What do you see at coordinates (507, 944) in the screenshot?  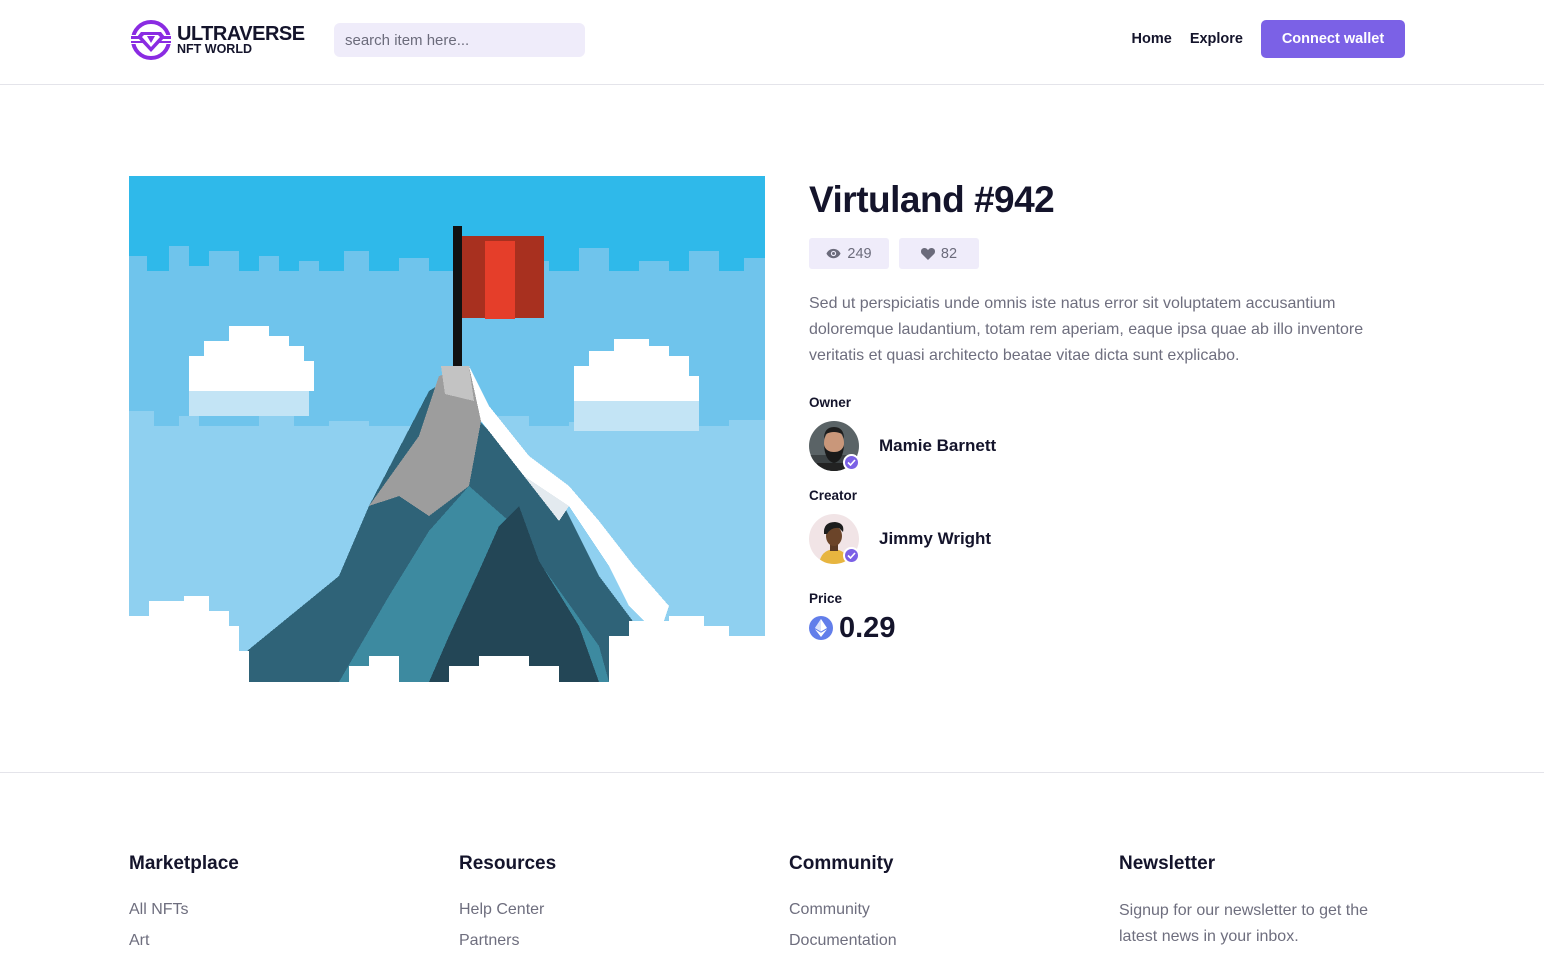 I see `footer-link-partners: Partners` at bounding box center [507, 944].